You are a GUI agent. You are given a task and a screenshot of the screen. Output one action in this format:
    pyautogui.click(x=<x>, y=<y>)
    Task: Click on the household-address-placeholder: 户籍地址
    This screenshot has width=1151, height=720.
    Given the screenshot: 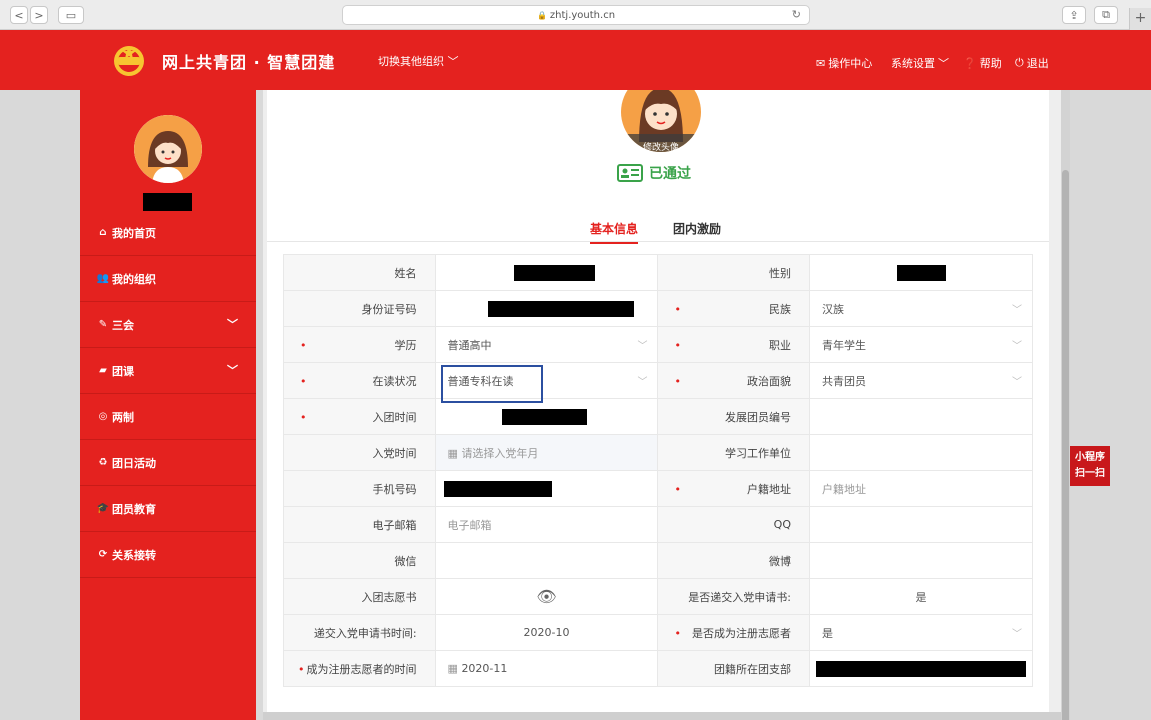 What is the action you would take?
    pyautogui.click(x=844, y=489)
    